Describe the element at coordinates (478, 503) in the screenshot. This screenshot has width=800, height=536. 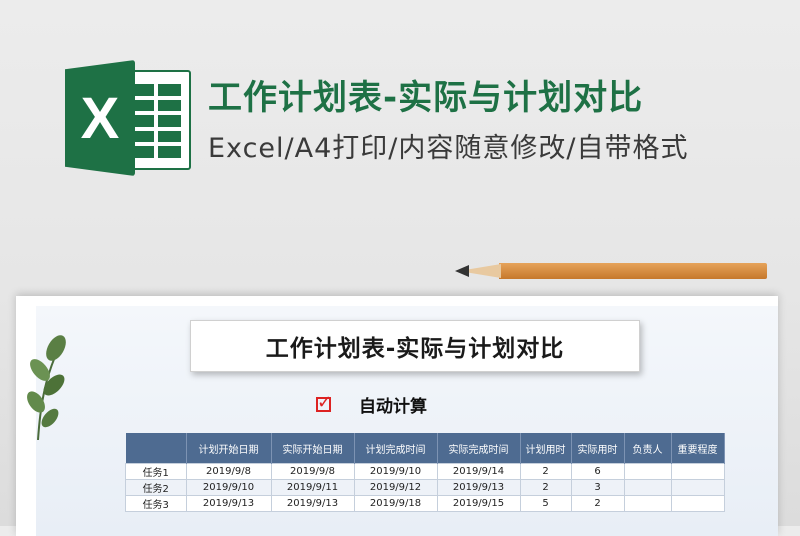
I see `table-cell: 2019/9/15` at that location.